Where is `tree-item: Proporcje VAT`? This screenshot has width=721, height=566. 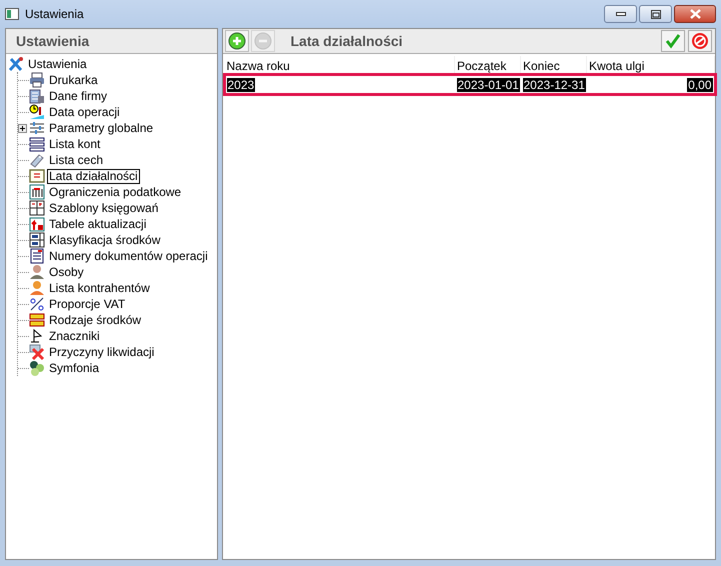
tree-item: Proporcje VAT is located at coordinates (87, 304).